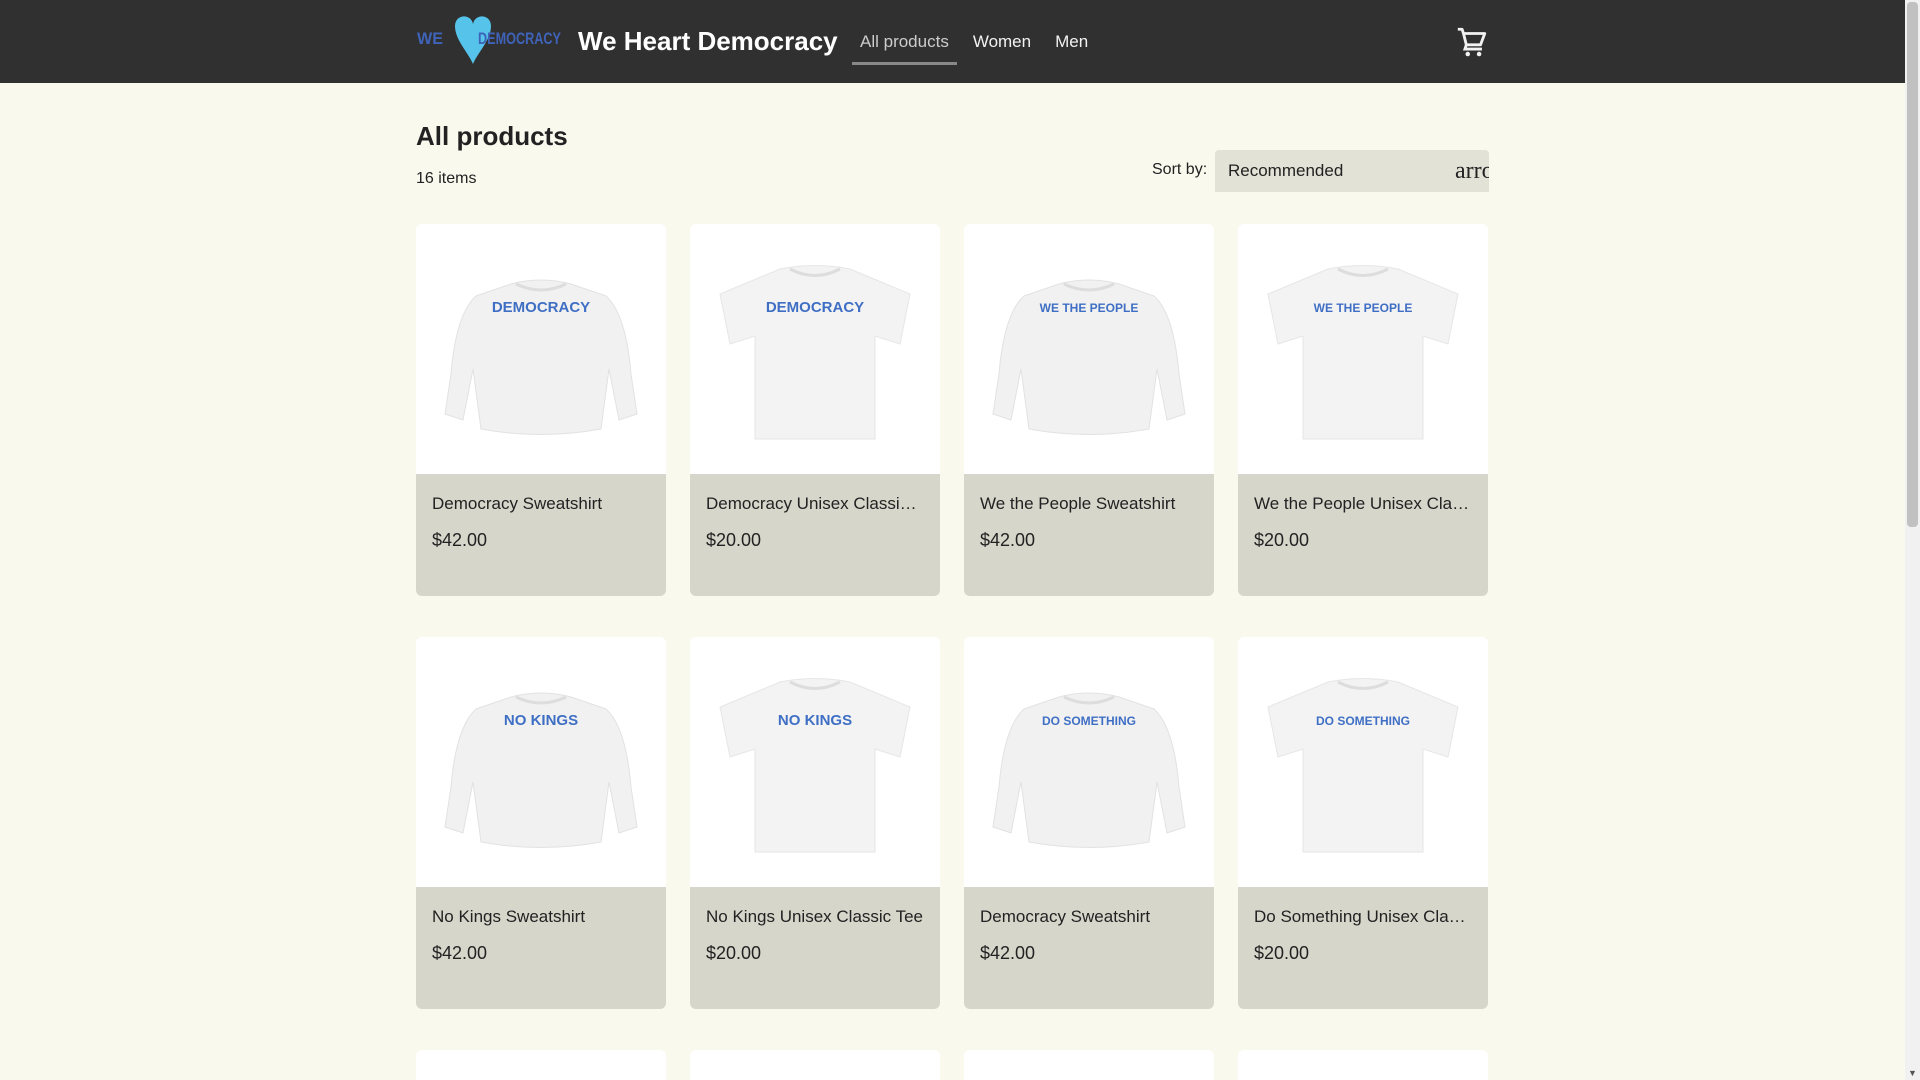 Image resolution: width=1920 pixels, height=1080 pixels. What do you see at coordinates (446, 178) in the screenshot?
I see `item-count: 16 items` at bounding box center [446, 178].